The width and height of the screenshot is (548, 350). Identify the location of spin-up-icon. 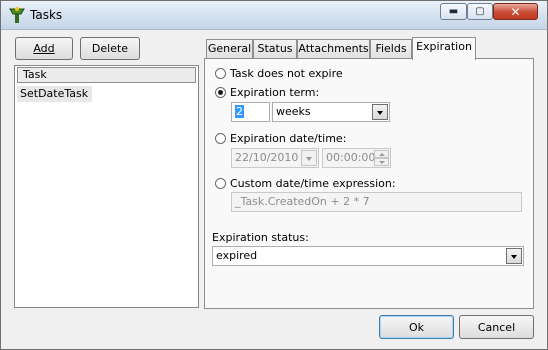
(381, 154).